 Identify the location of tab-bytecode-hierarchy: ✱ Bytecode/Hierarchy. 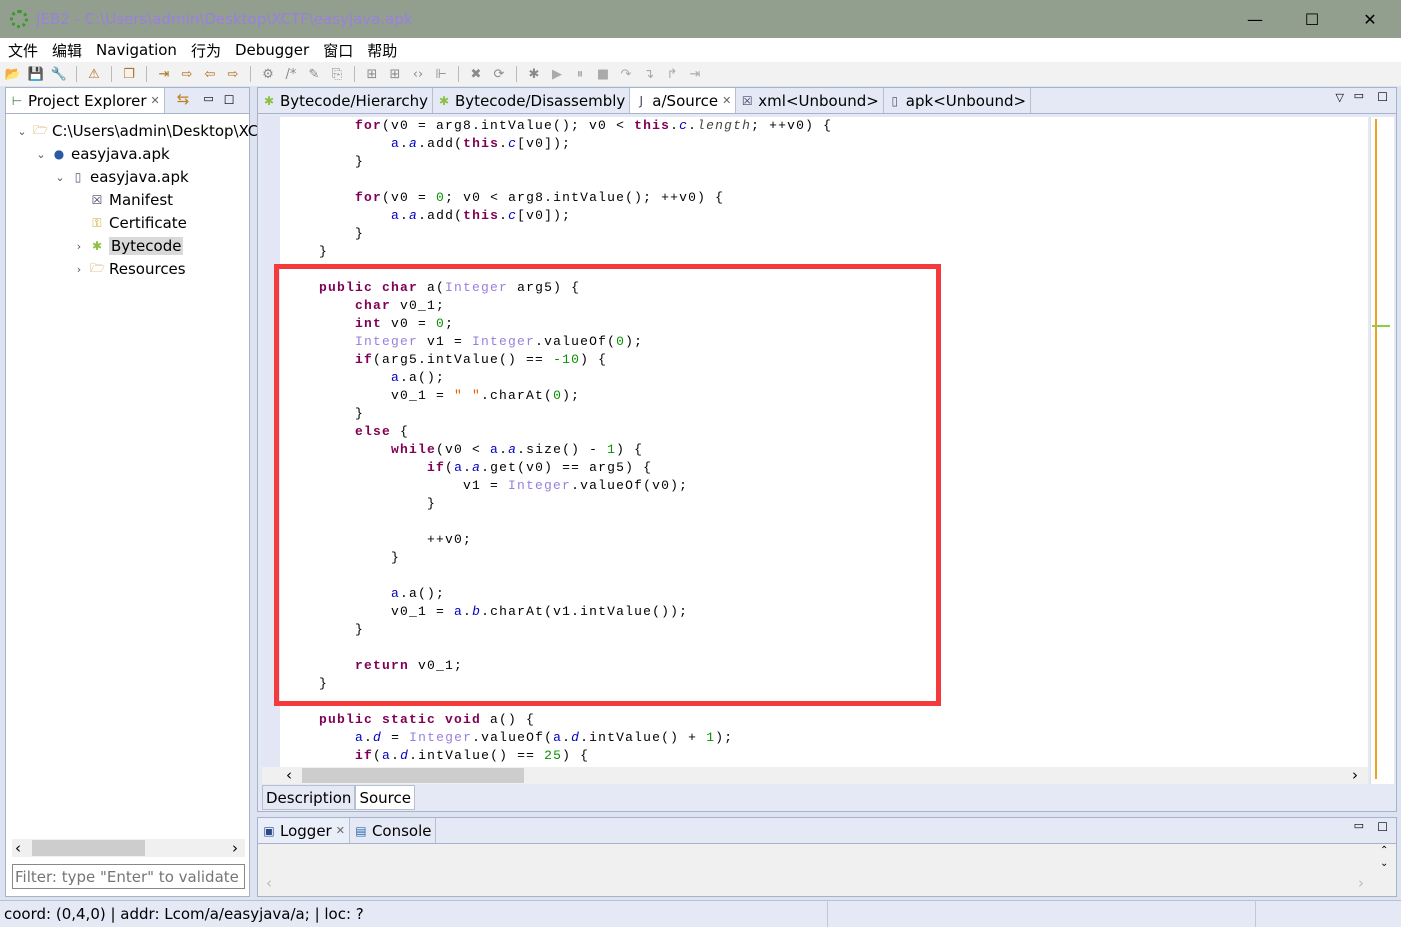
(346, 100).